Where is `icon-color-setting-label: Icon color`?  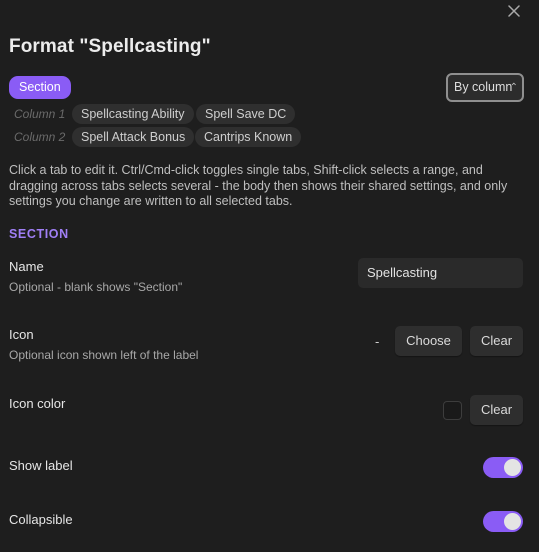 icon-color-setting-label: Icon color is located at coordinates (37, 403).